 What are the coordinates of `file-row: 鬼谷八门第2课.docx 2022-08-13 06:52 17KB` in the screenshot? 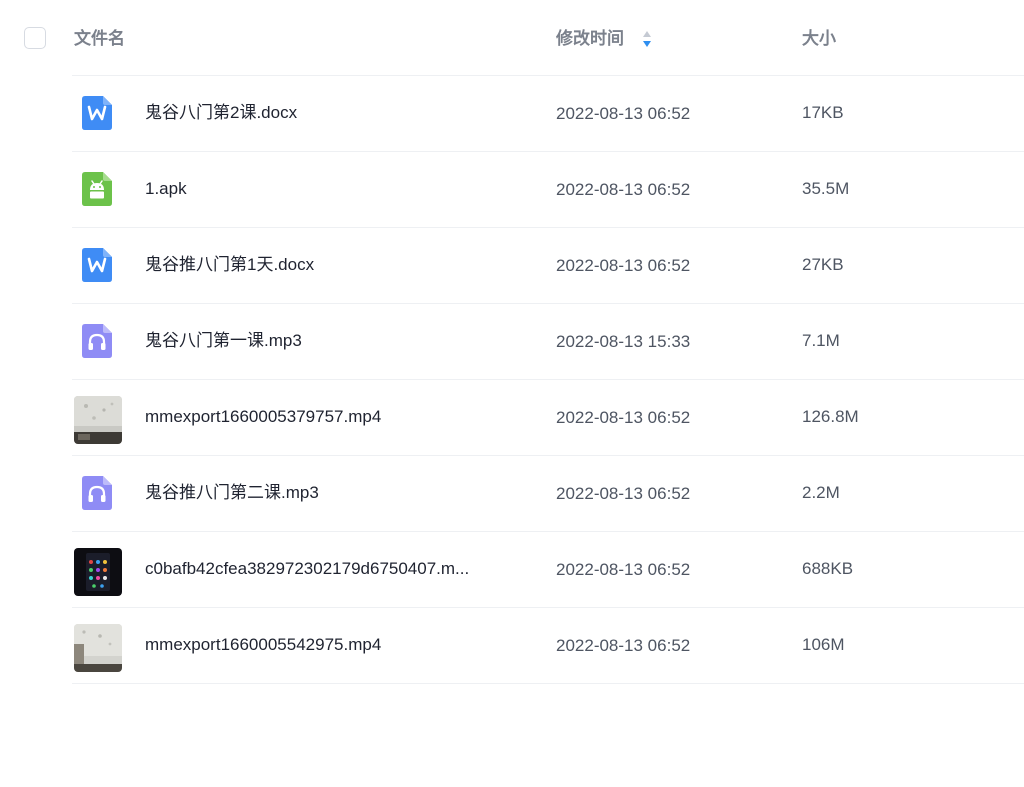 It's located at (512, 114).